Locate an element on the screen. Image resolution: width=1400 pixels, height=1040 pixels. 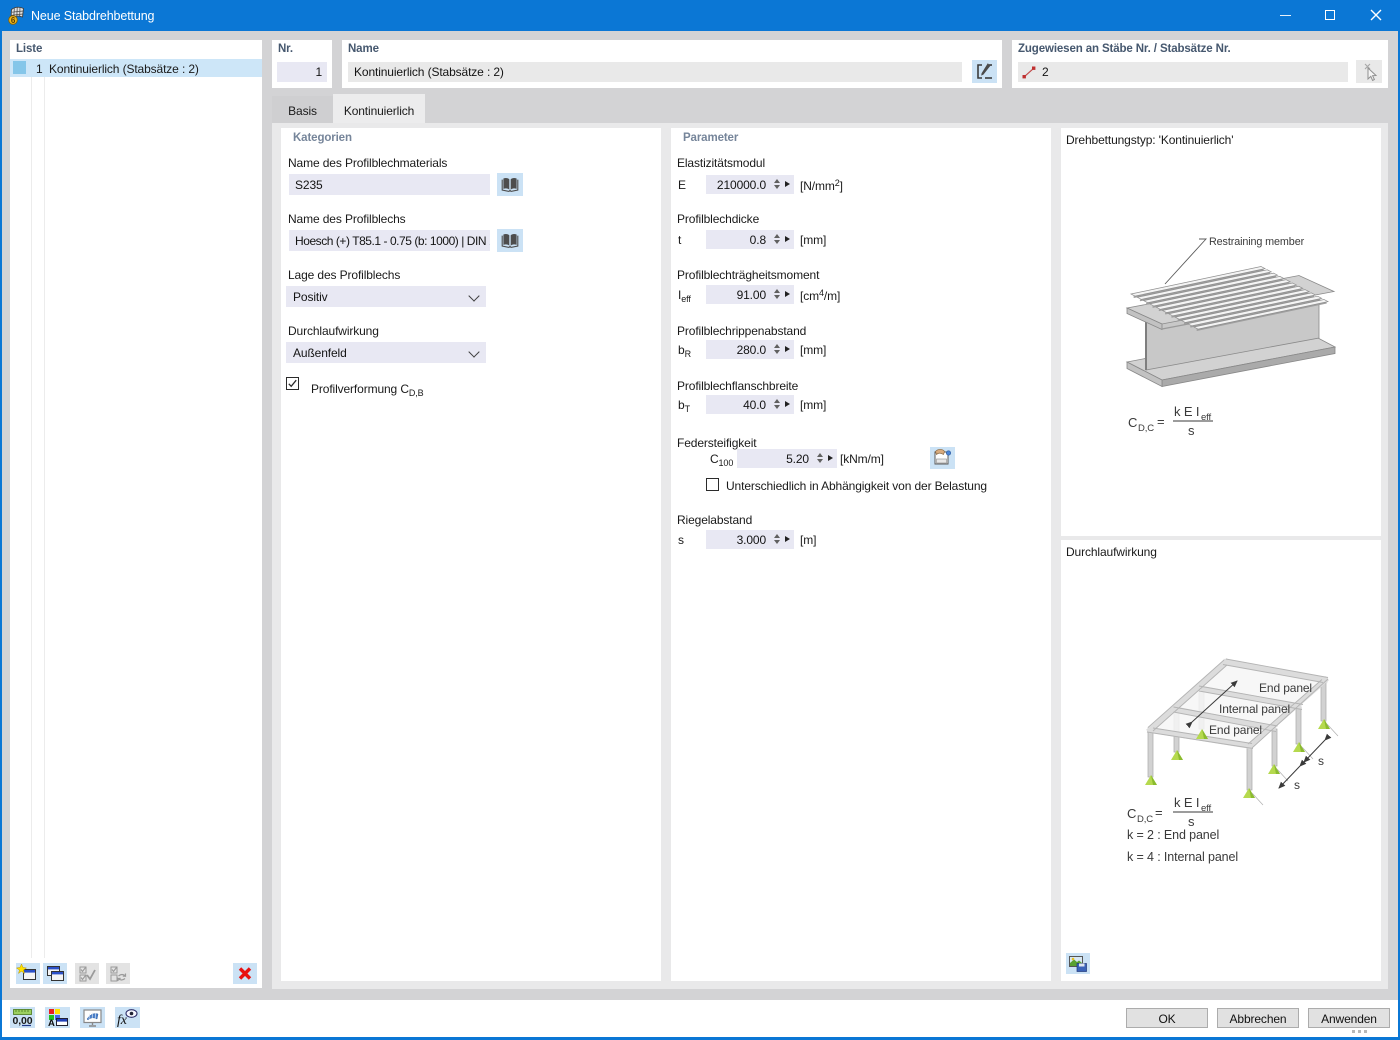
svg-text: k = 4 : Internal panel is located at coordinates (1182, 857).